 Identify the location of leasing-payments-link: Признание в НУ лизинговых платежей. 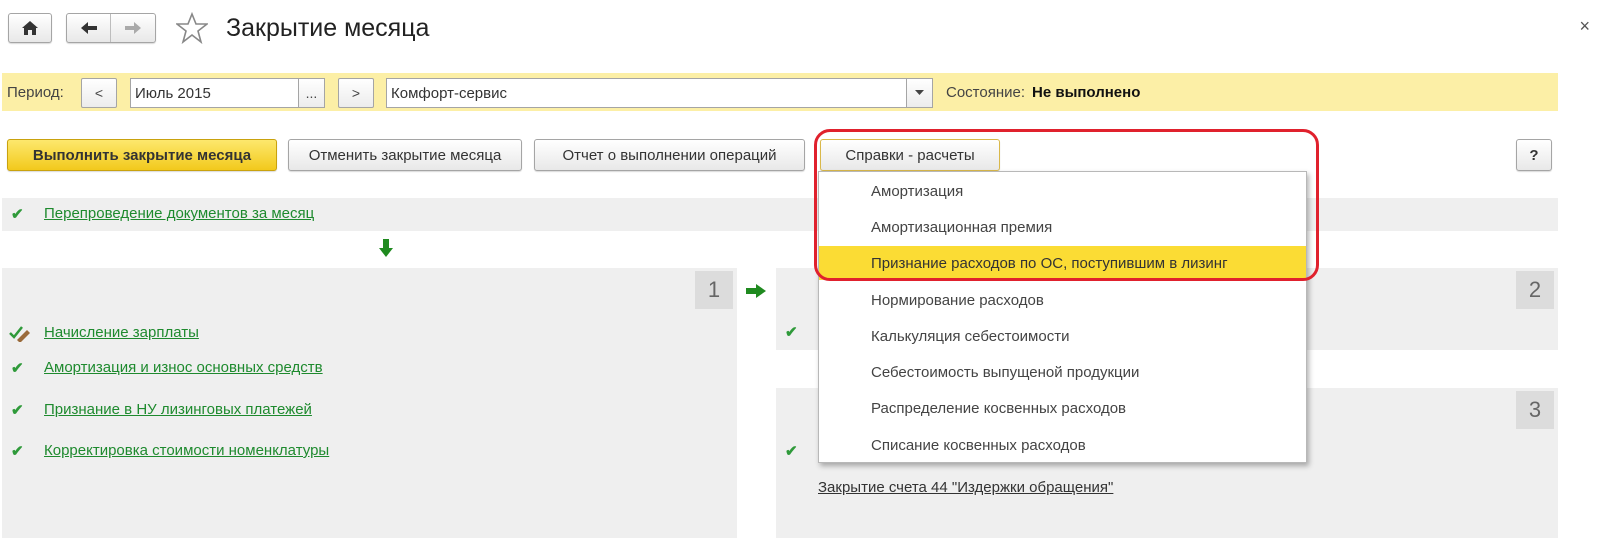
(178, 409).